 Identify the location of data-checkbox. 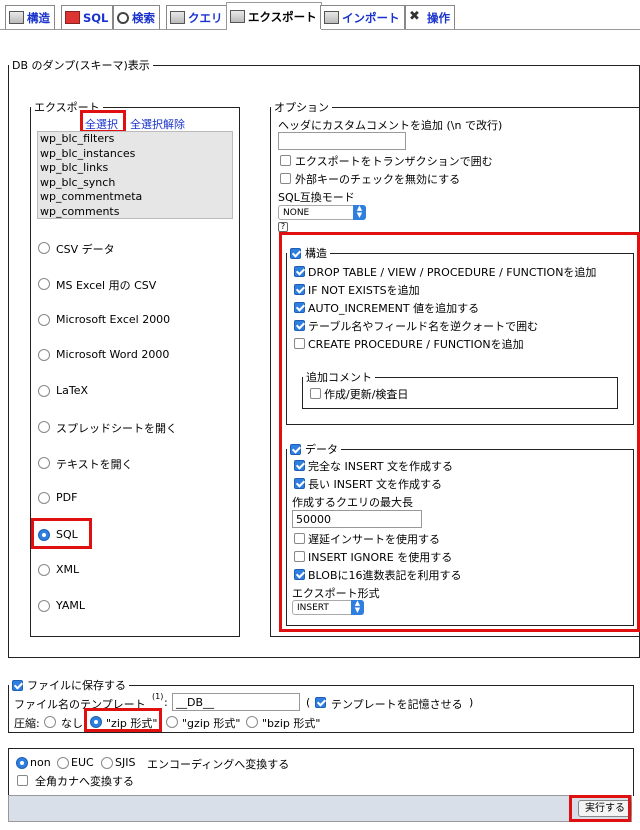
(295, 449).